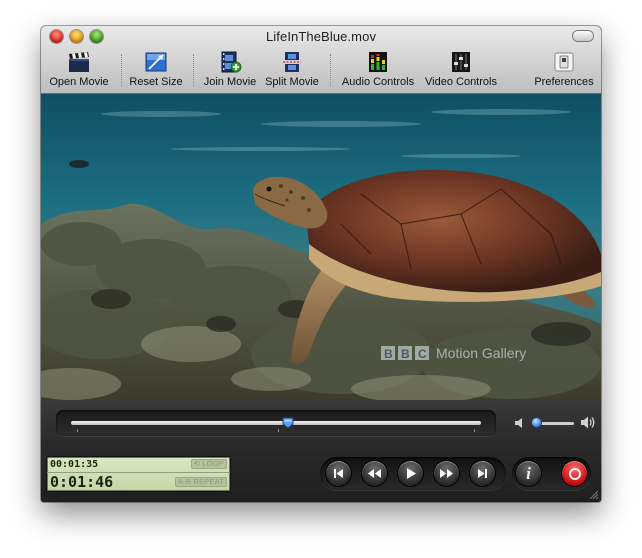 The height and width of the screenshot is (558, 642). Describe the element at coordinates (564, 82) in the screenshot. I see `preferences-label: Preferences` at that location.